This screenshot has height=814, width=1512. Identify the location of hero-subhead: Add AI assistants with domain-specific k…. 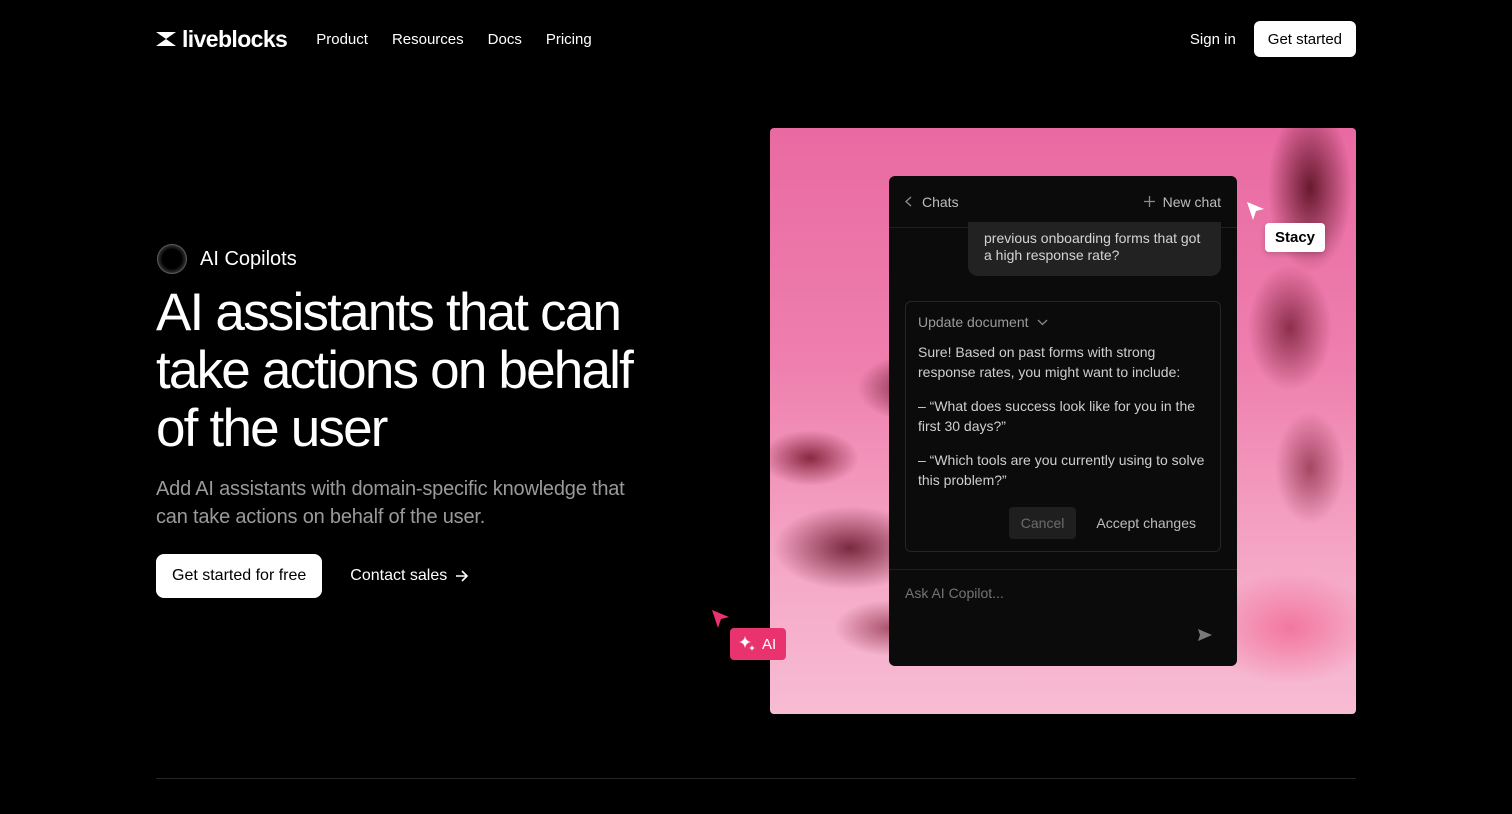
(390, 503).